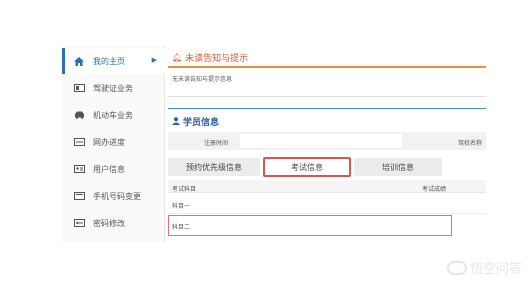 The height and width of the screenshot is (284, 532). Describe the element at coordinates (79, 142) in the screenshot. I see `progress-icon` at that location.